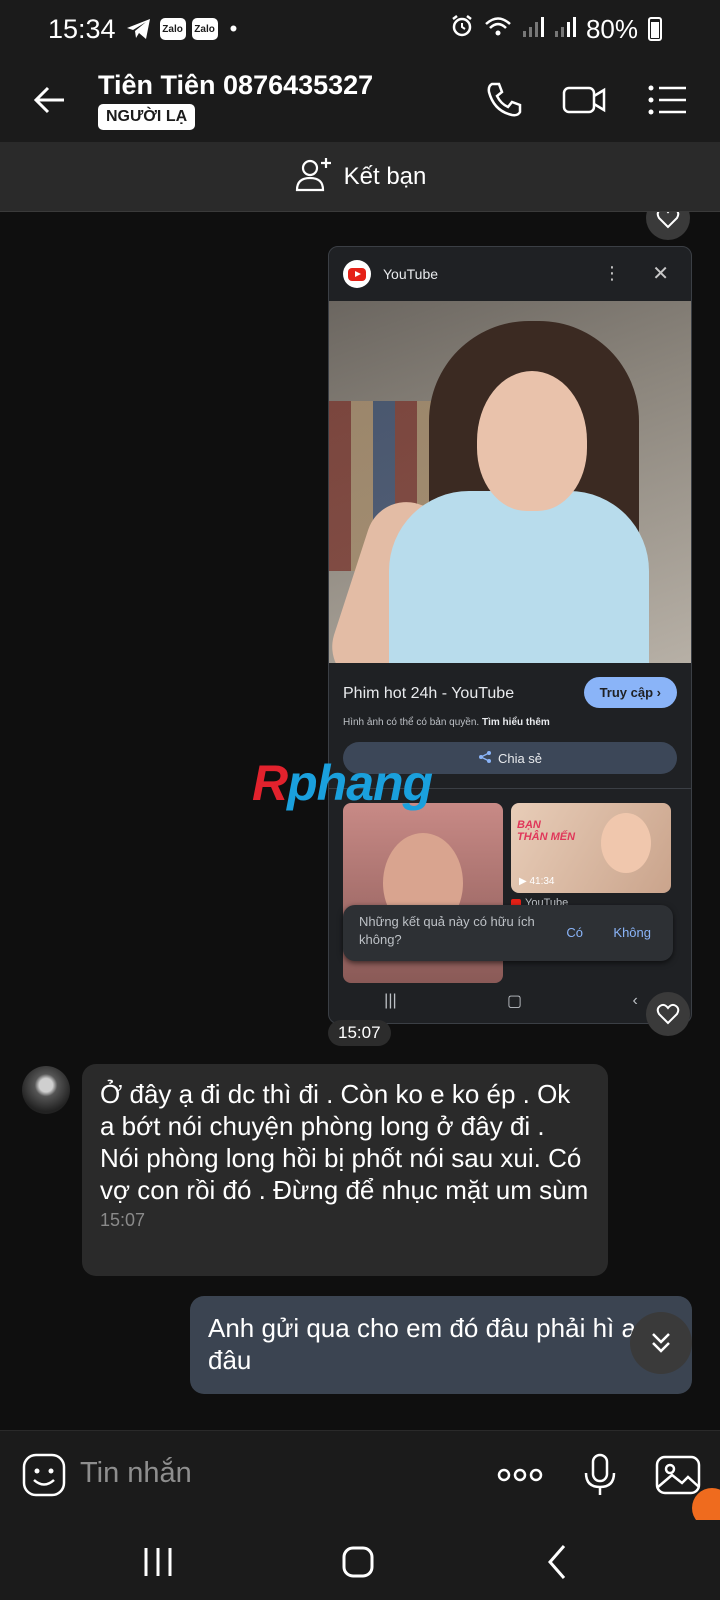 This screenshot has width=720, height=1600. I want to click on chevron-double-down-icon, so click(661, 1343).